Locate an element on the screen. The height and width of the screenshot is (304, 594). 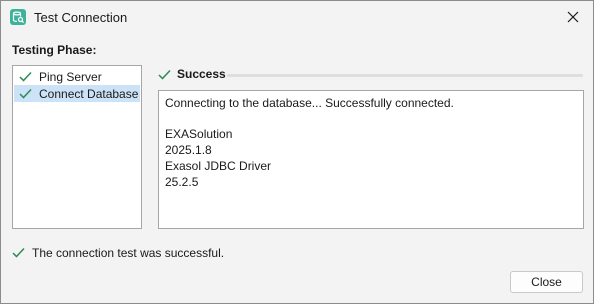
log-line: EXASolution is located at coordinates (199, 134).